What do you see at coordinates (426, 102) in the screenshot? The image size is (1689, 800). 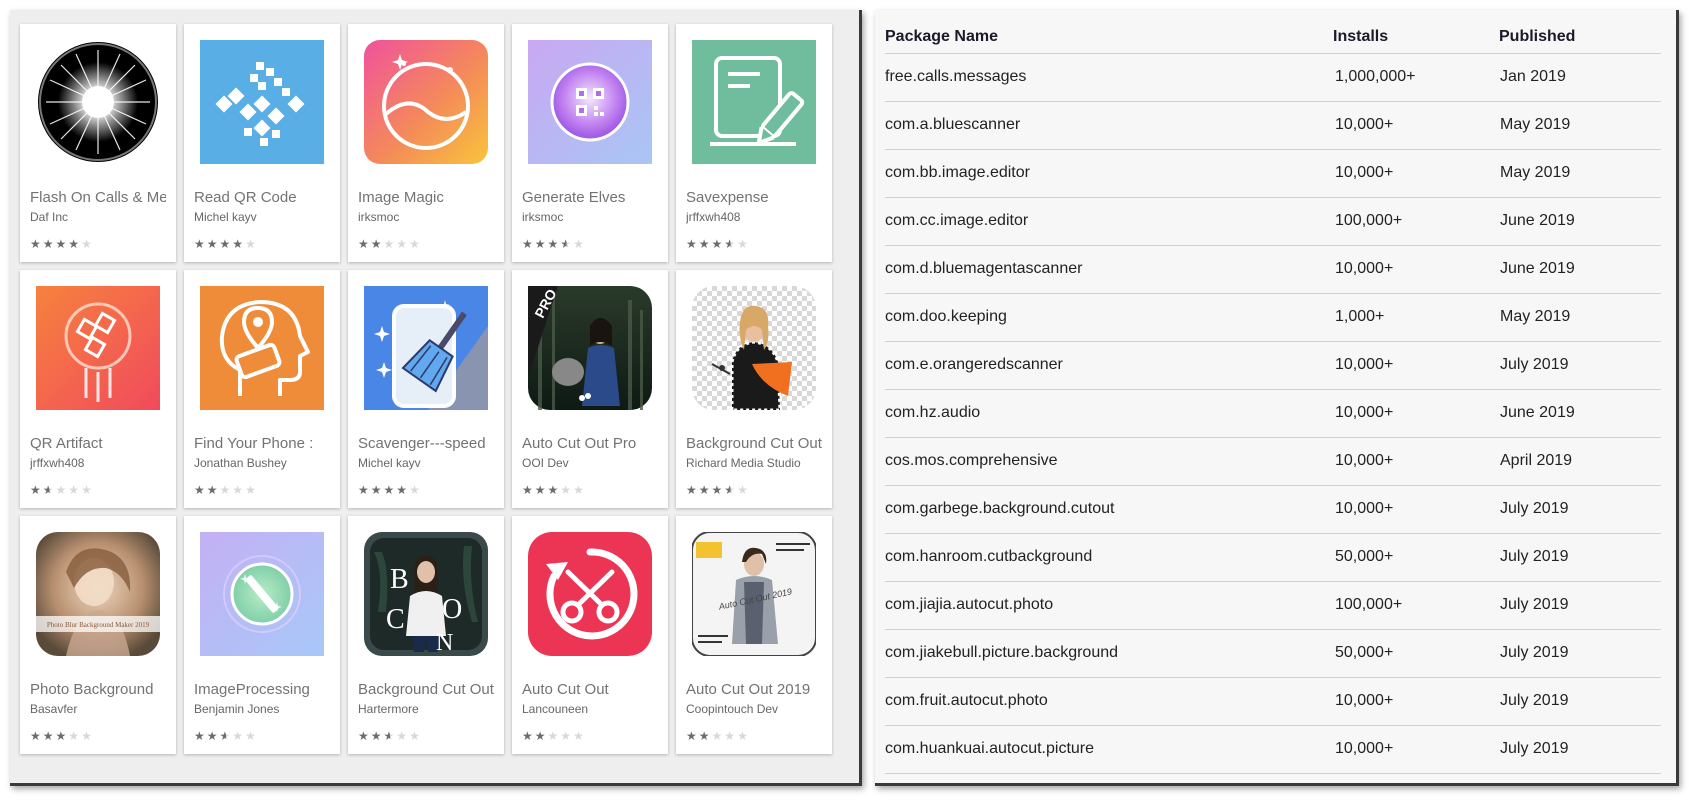 I see `landscape-circle-icon` at bounding box center [426, 102].